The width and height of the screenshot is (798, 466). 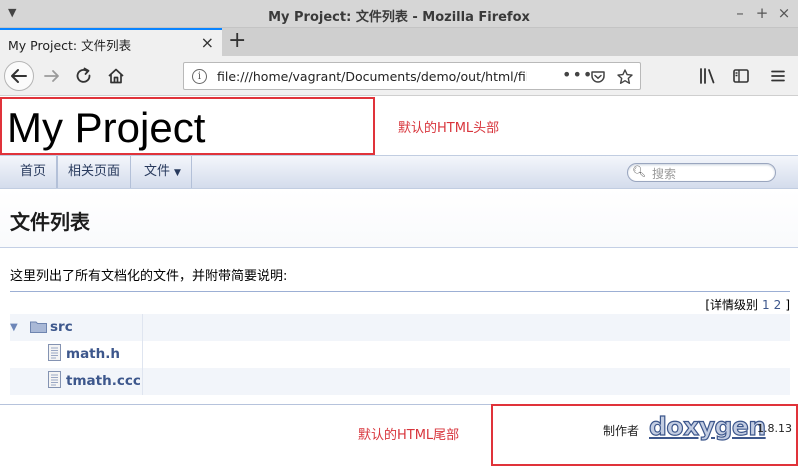 I want to click on sidebar-icon, so click(x=741, y=76).